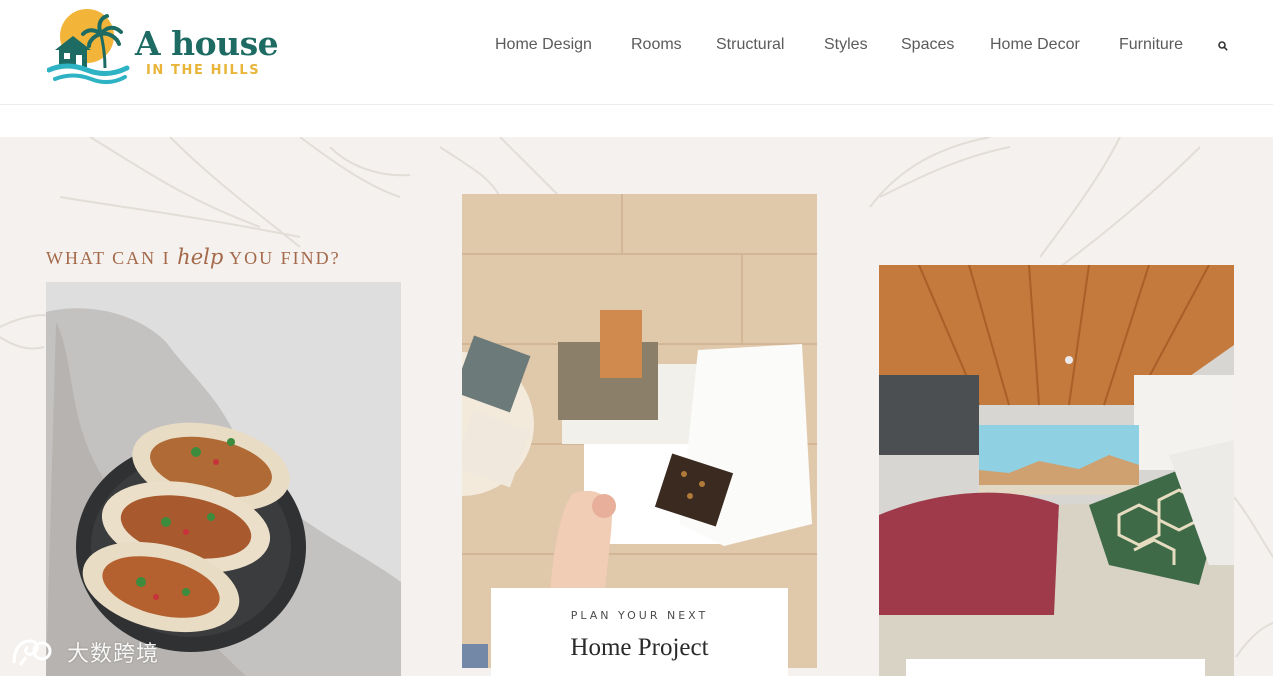 The width and height of the screenshot is (1273, 676). Describe the element at coordinates (656, 45) in the screenshot. I see `nav-item-rooms: Rooms` at that location.